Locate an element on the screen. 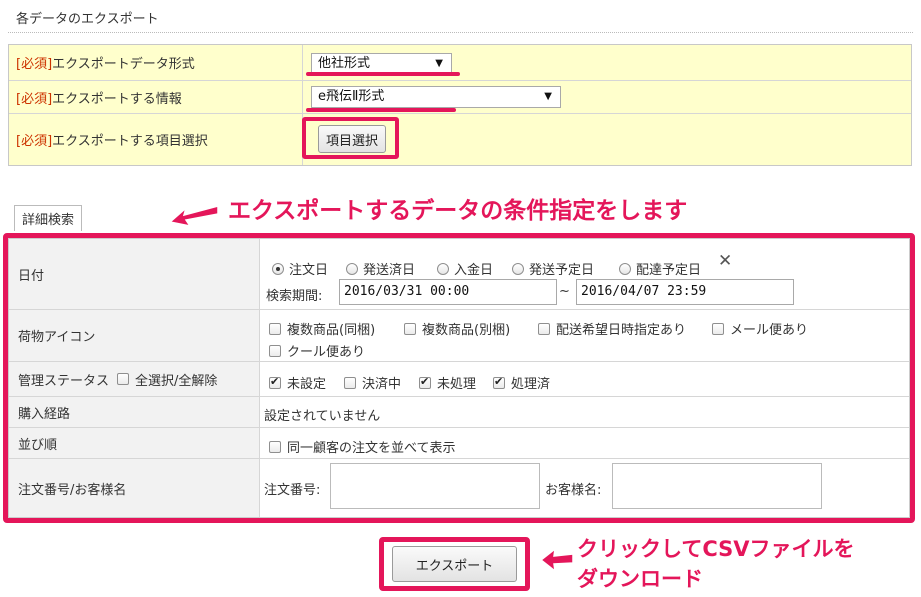 Image resolution: width=921 pixels, height=597 pixels. page-title: 各データのエクスポート is located at coordinates (87, 19).